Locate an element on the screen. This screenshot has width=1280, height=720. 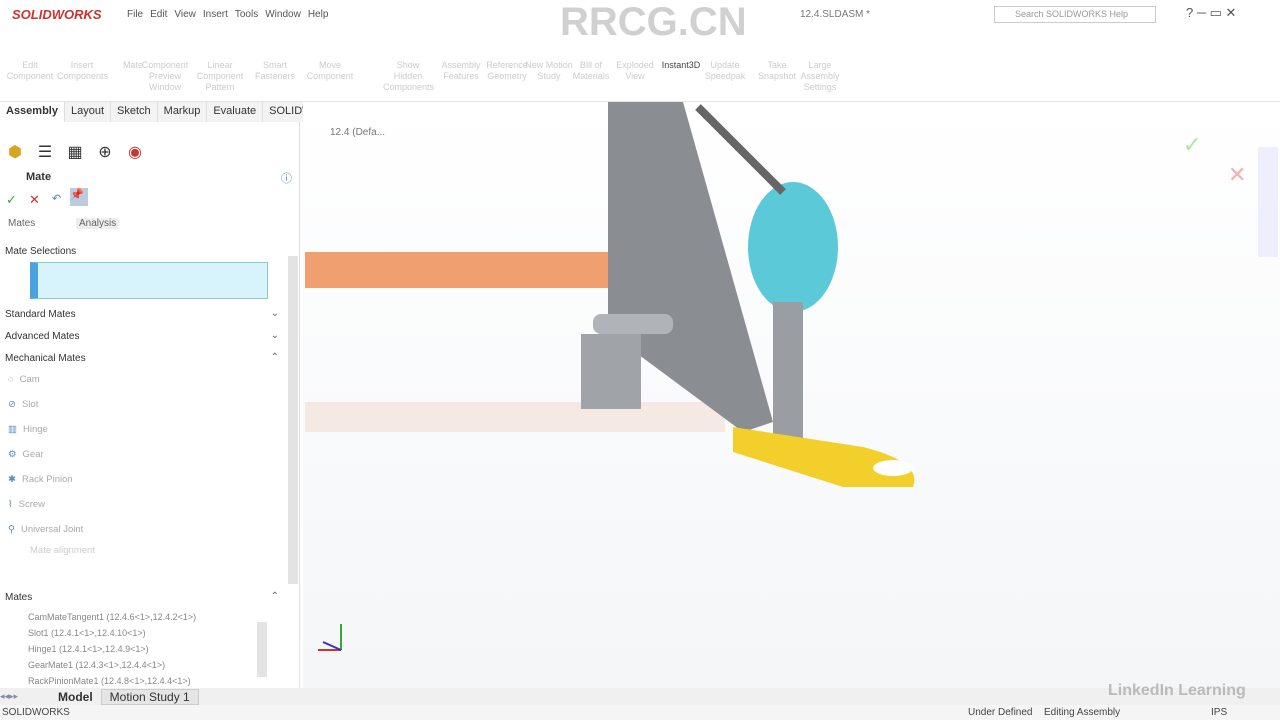
slot-icon: ⊘ is located at coordinates (12, 404).